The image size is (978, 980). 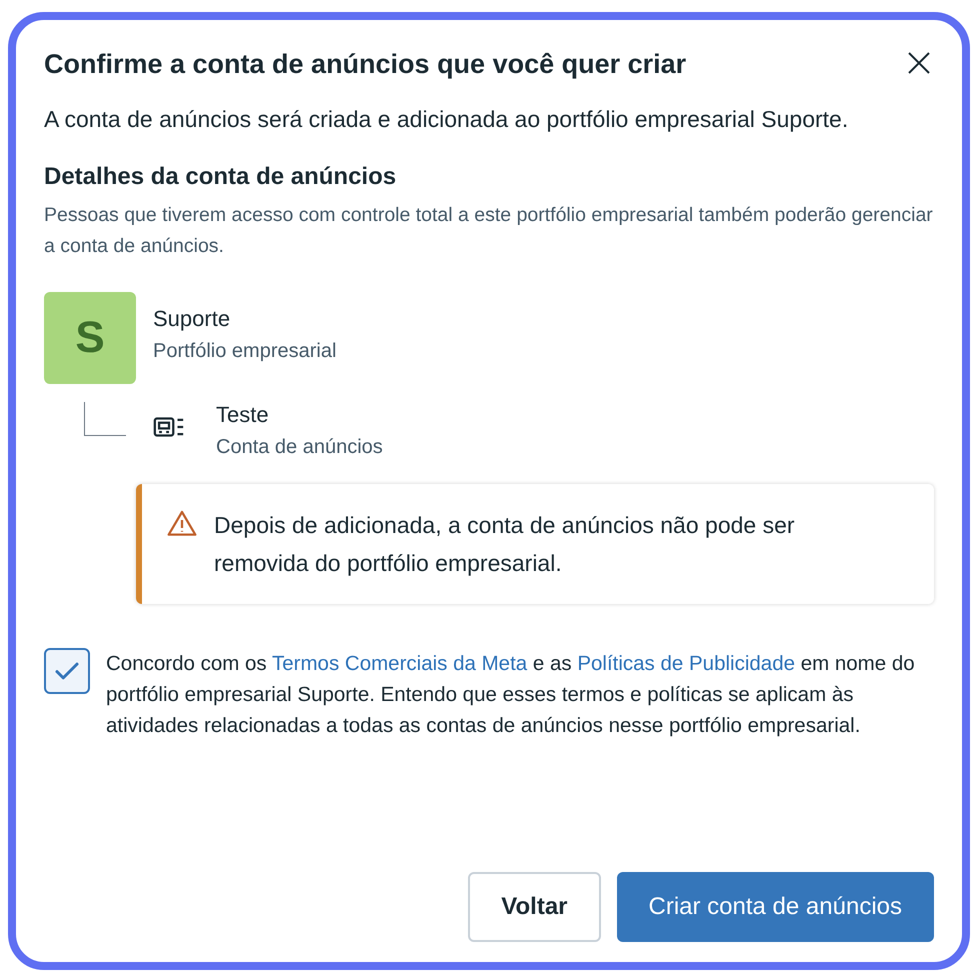 I want to click on account-type: Conta de anúncios, so click(x=299, y=447).